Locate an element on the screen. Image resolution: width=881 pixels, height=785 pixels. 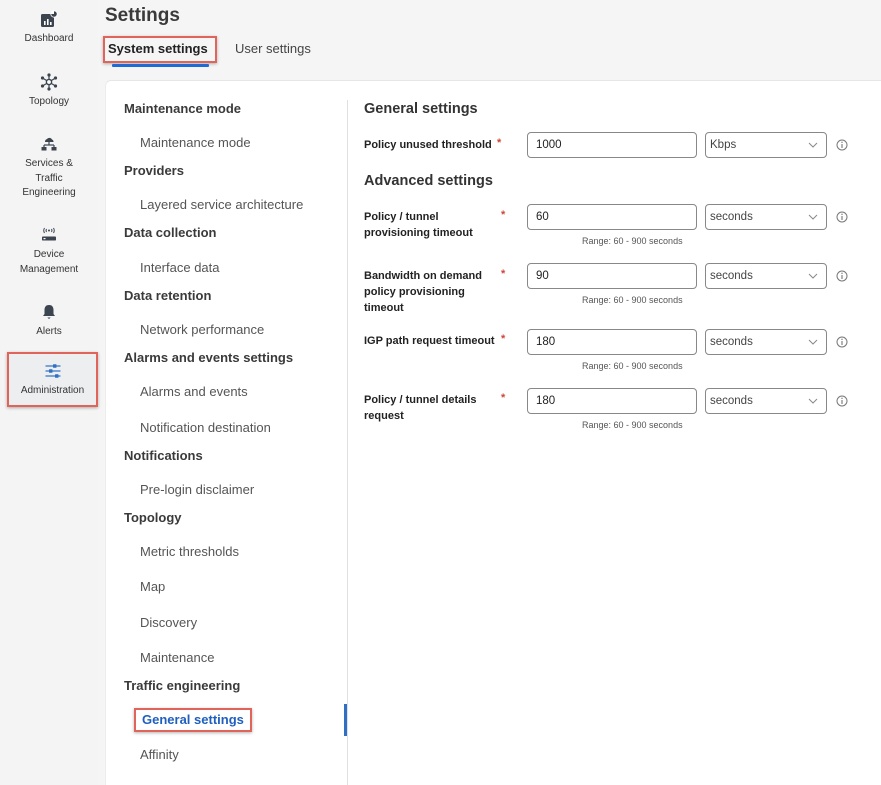
tree-item-alarms-and-events: Alarms and events is located at coordinates (194, 391).